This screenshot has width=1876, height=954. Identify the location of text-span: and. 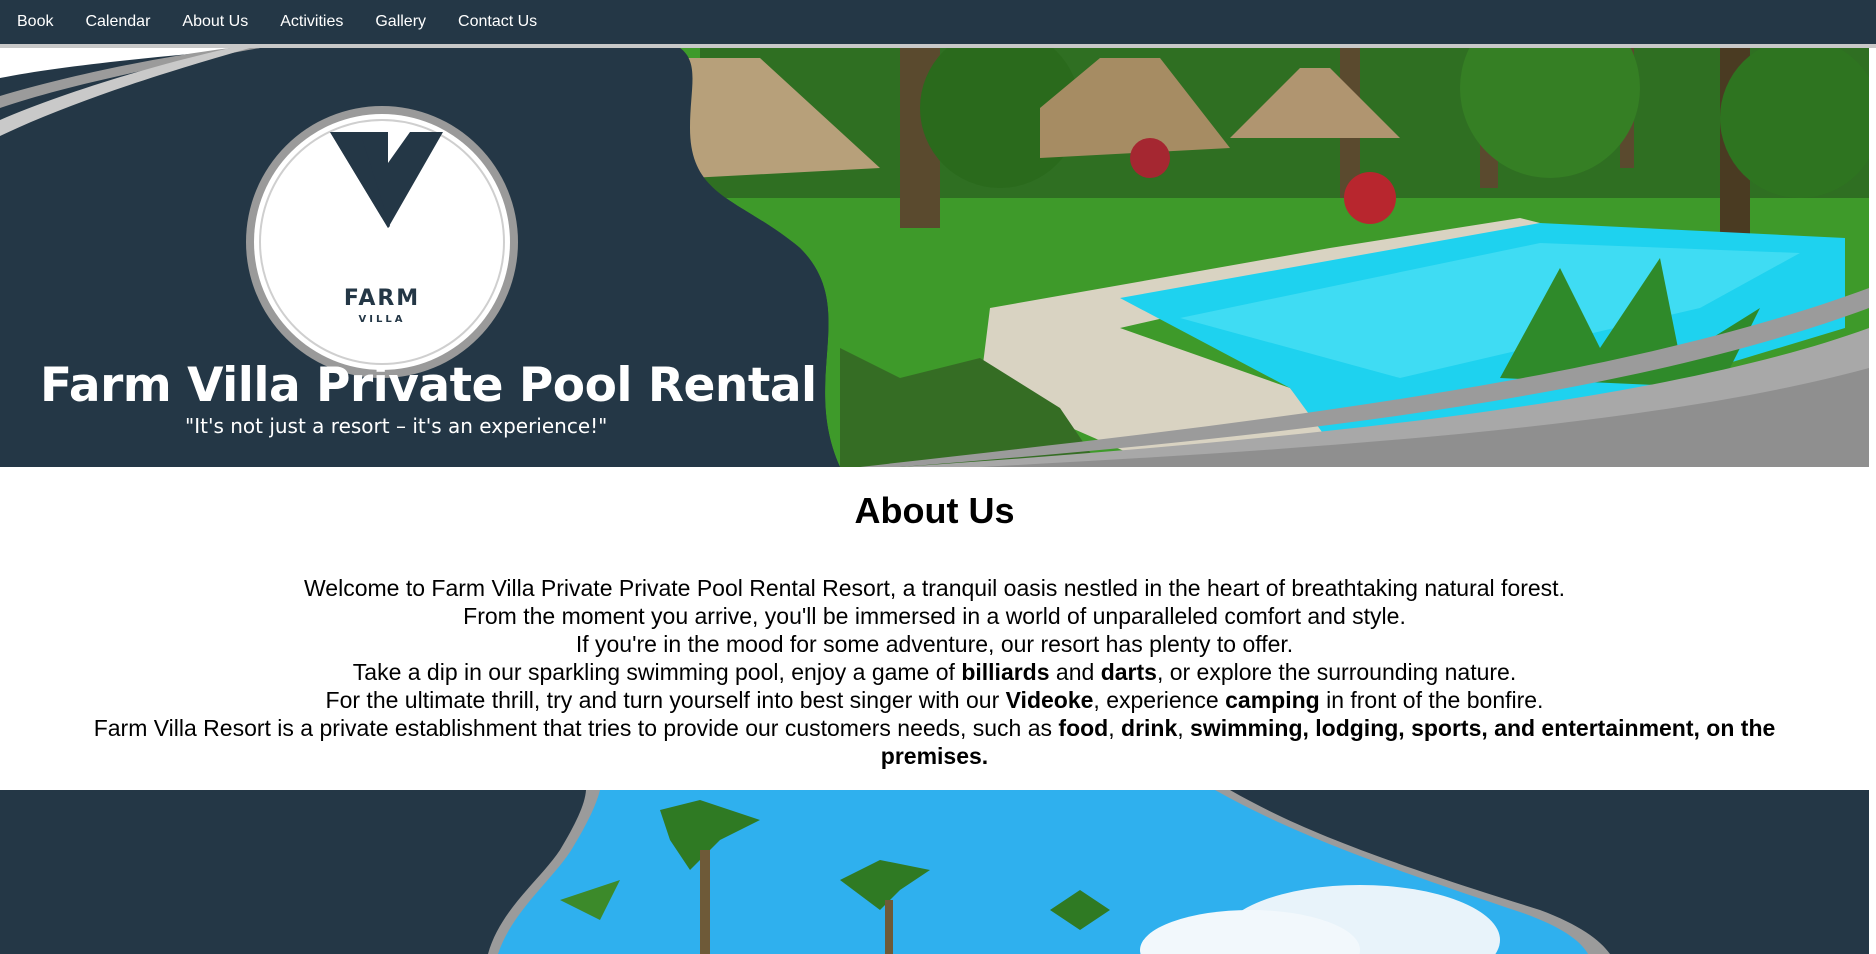
(1075, 672).